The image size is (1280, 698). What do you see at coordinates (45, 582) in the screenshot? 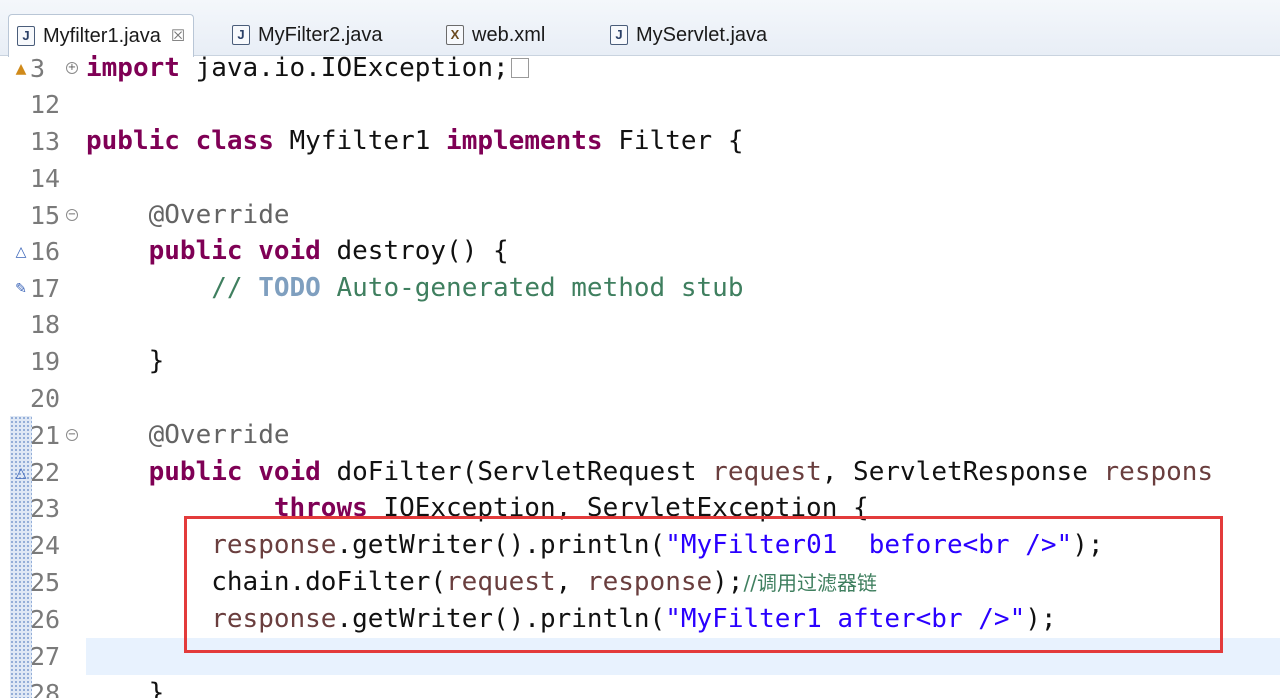
I see `line-number: 25` at bounding box center [45, 582].